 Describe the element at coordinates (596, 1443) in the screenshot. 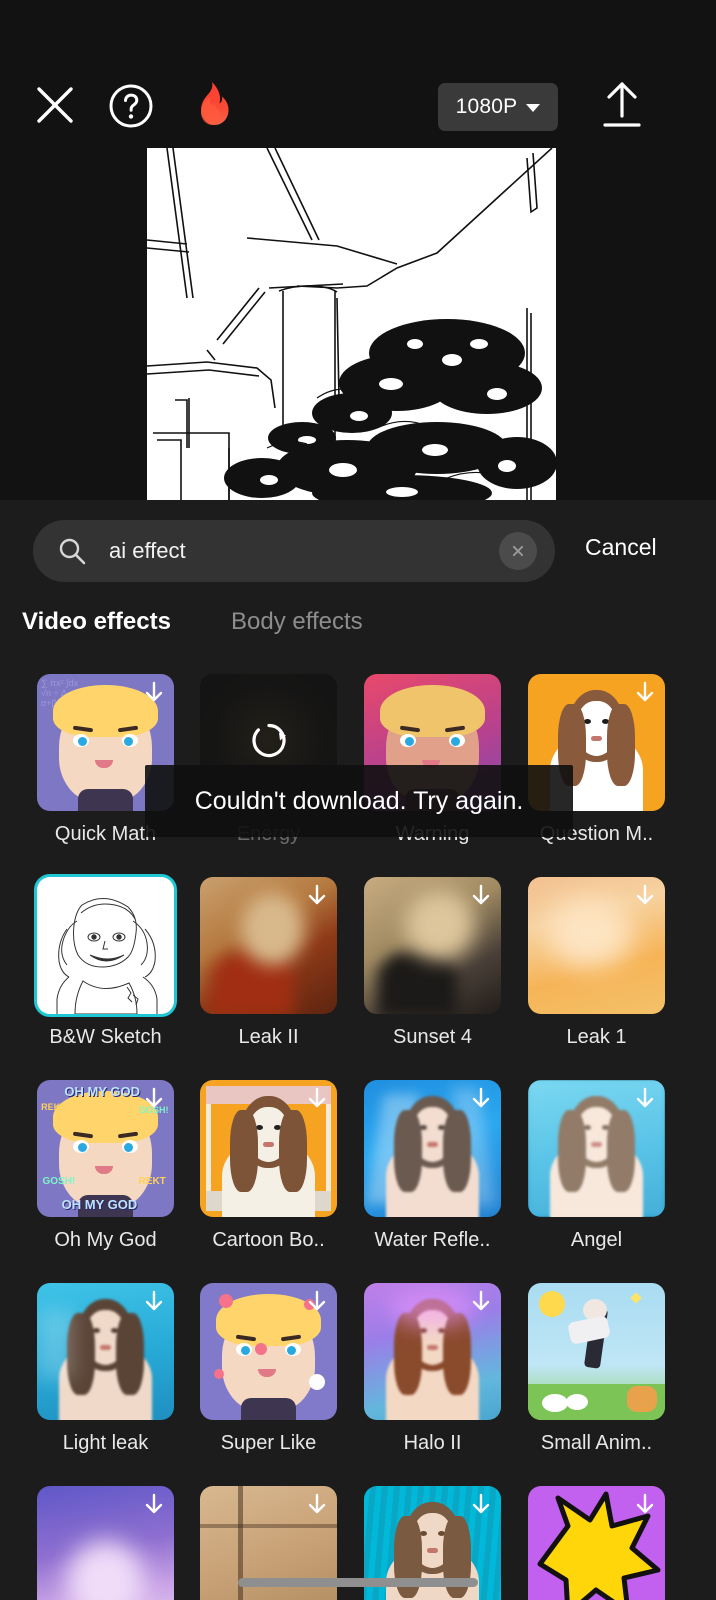

I see `effect-label: Small Anim..` at that location.